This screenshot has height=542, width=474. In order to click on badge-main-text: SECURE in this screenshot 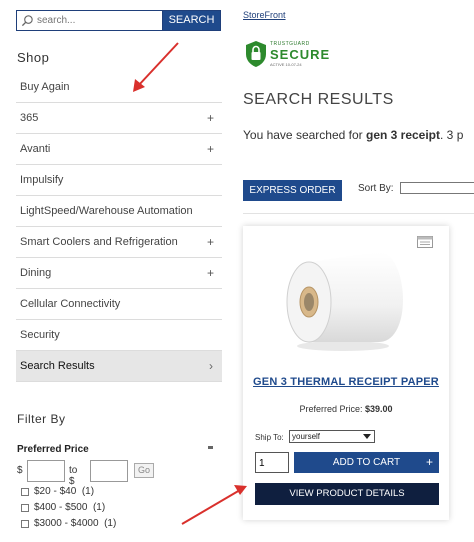, I will do `click(300, 54)`.